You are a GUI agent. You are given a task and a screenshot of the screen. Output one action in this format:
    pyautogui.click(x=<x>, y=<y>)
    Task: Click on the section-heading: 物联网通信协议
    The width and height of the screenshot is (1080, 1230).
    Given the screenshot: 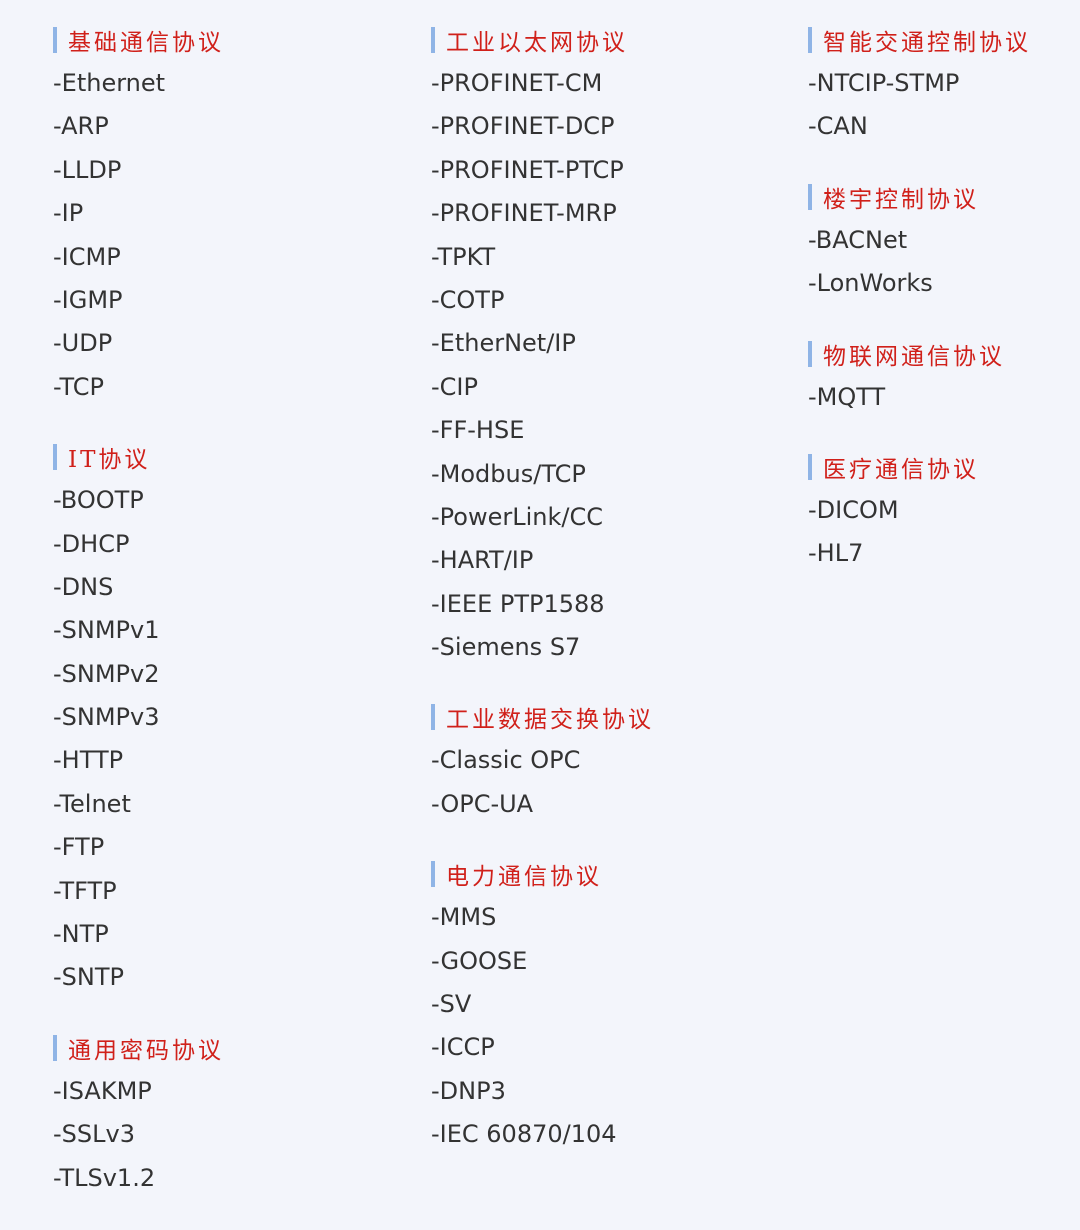 What is the action you would take?
    pyautogui.click(x=944, y=354)
    